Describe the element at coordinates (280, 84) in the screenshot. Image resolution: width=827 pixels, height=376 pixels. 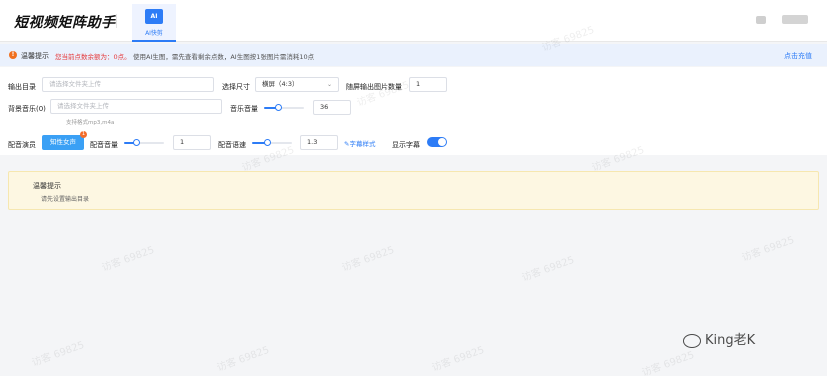
I see `size-select-value: 横屏（4:3）` at that location.